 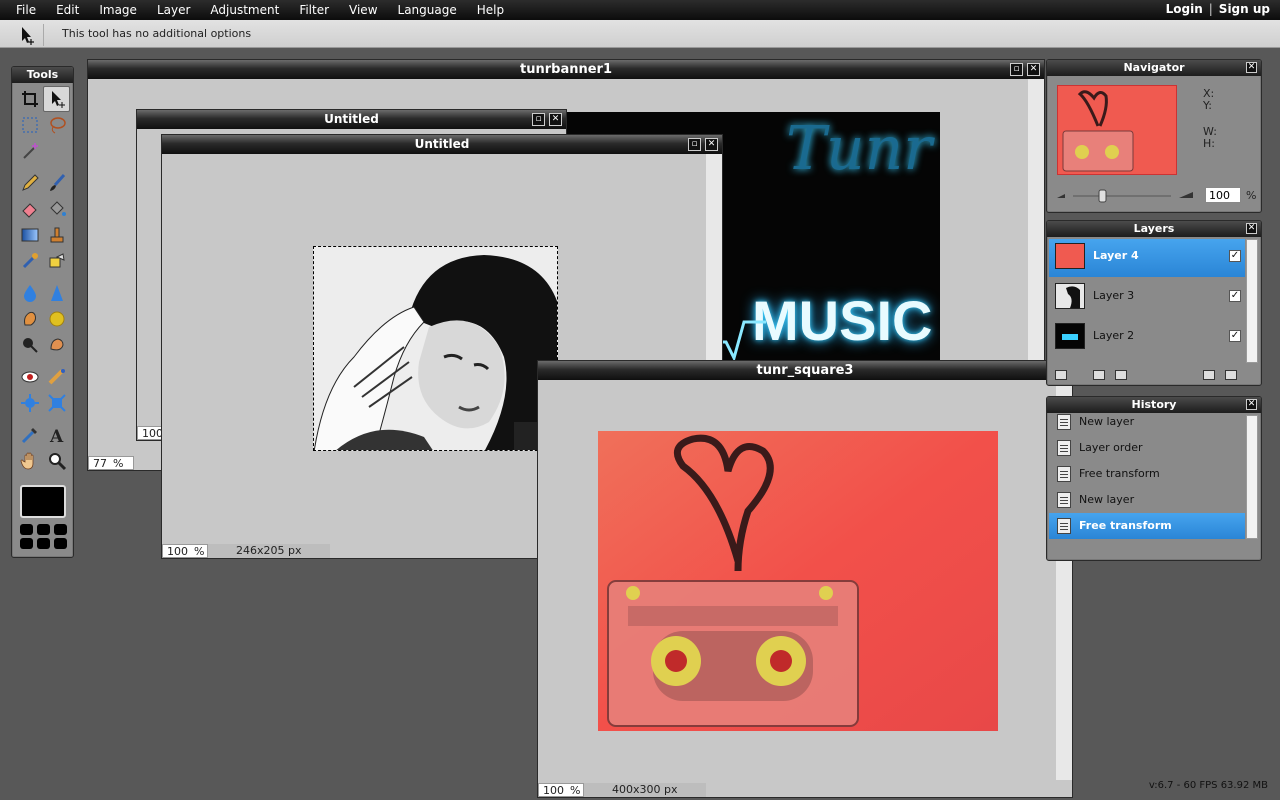 What do you see at coordinates (29, 209) in the screenshot?
I see `eraser-tool-icon` at bounding box center [29, 209].